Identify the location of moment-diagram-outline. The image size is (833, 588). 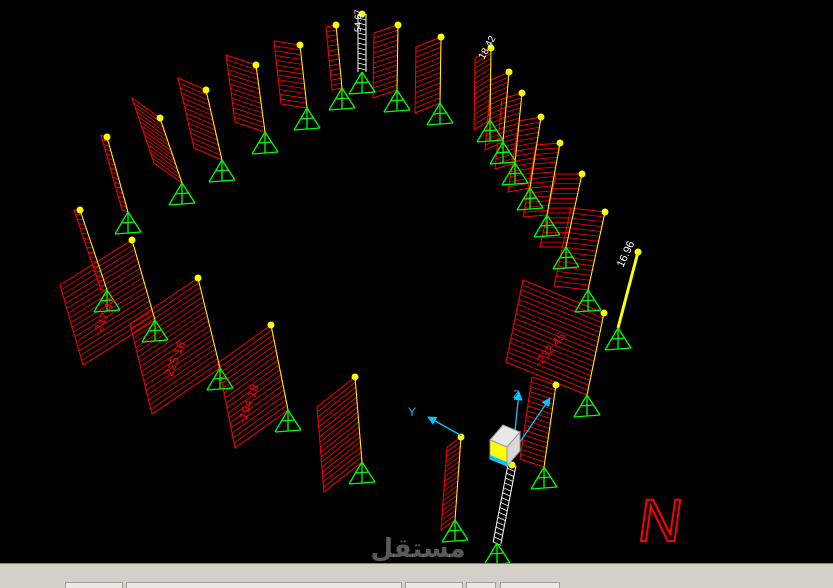
(334, 57).